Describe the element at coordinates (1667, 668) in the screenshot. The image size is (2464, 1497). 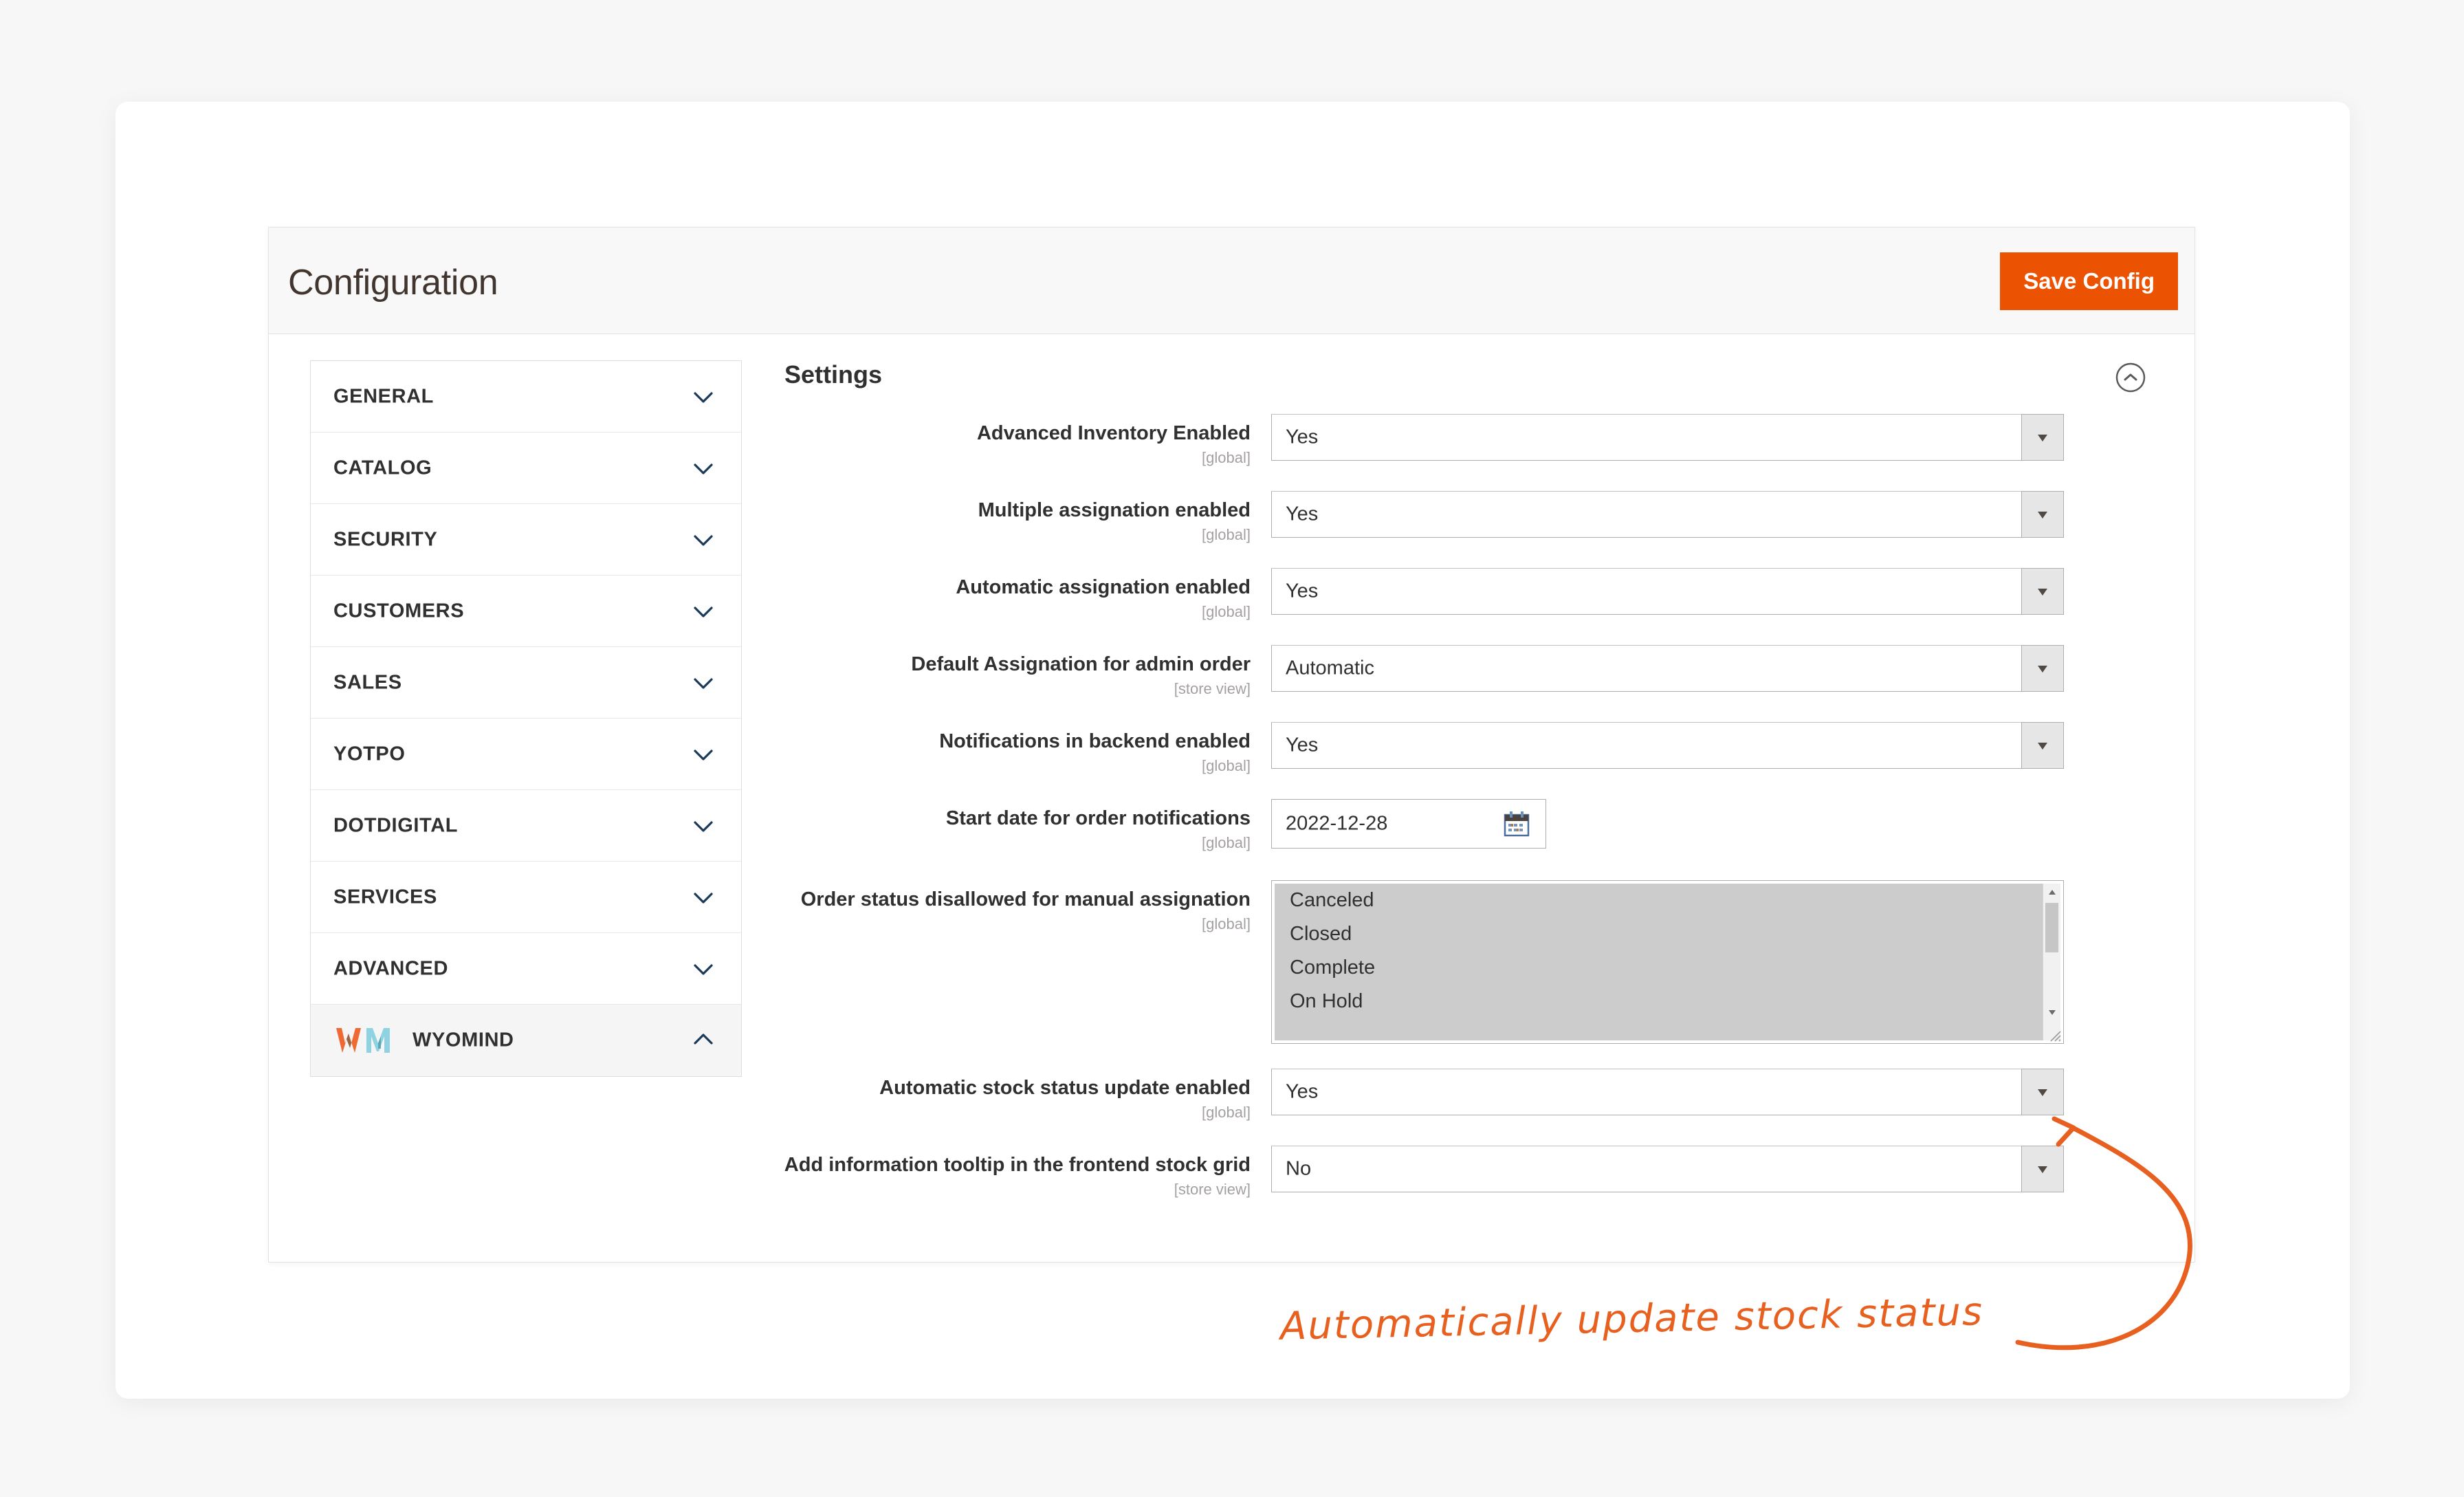
I see `select-field: Automatic` at that location.